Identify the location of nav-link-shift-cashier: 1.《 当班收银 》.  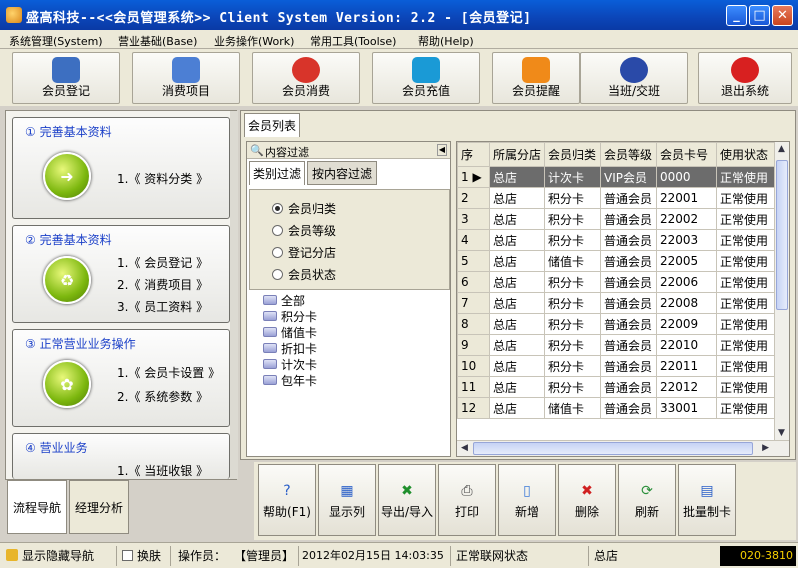
(162, 470).